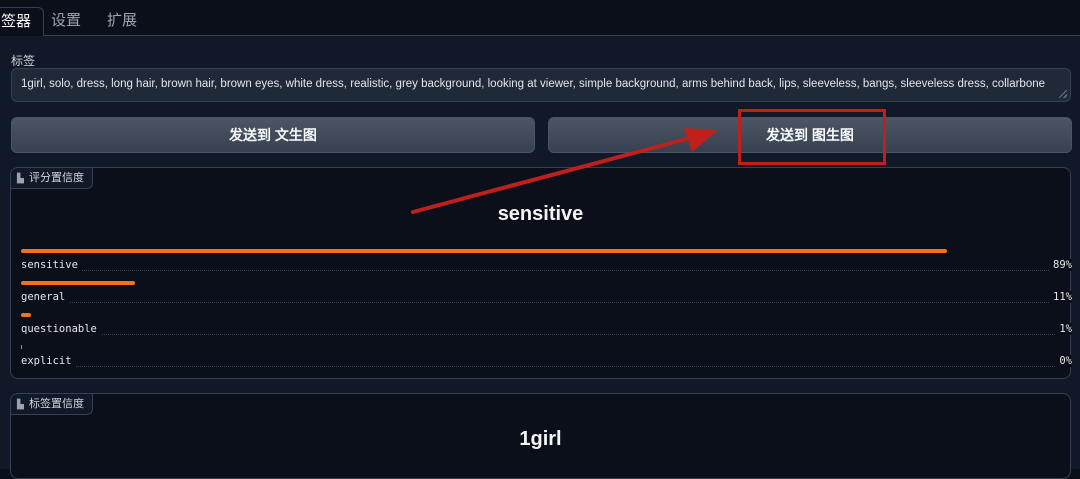 This screenshot has width=1080, height=479. Describe the element at coordinates (564, 171) in the screenshot. I see `annotation-arrow-icon` at that location.